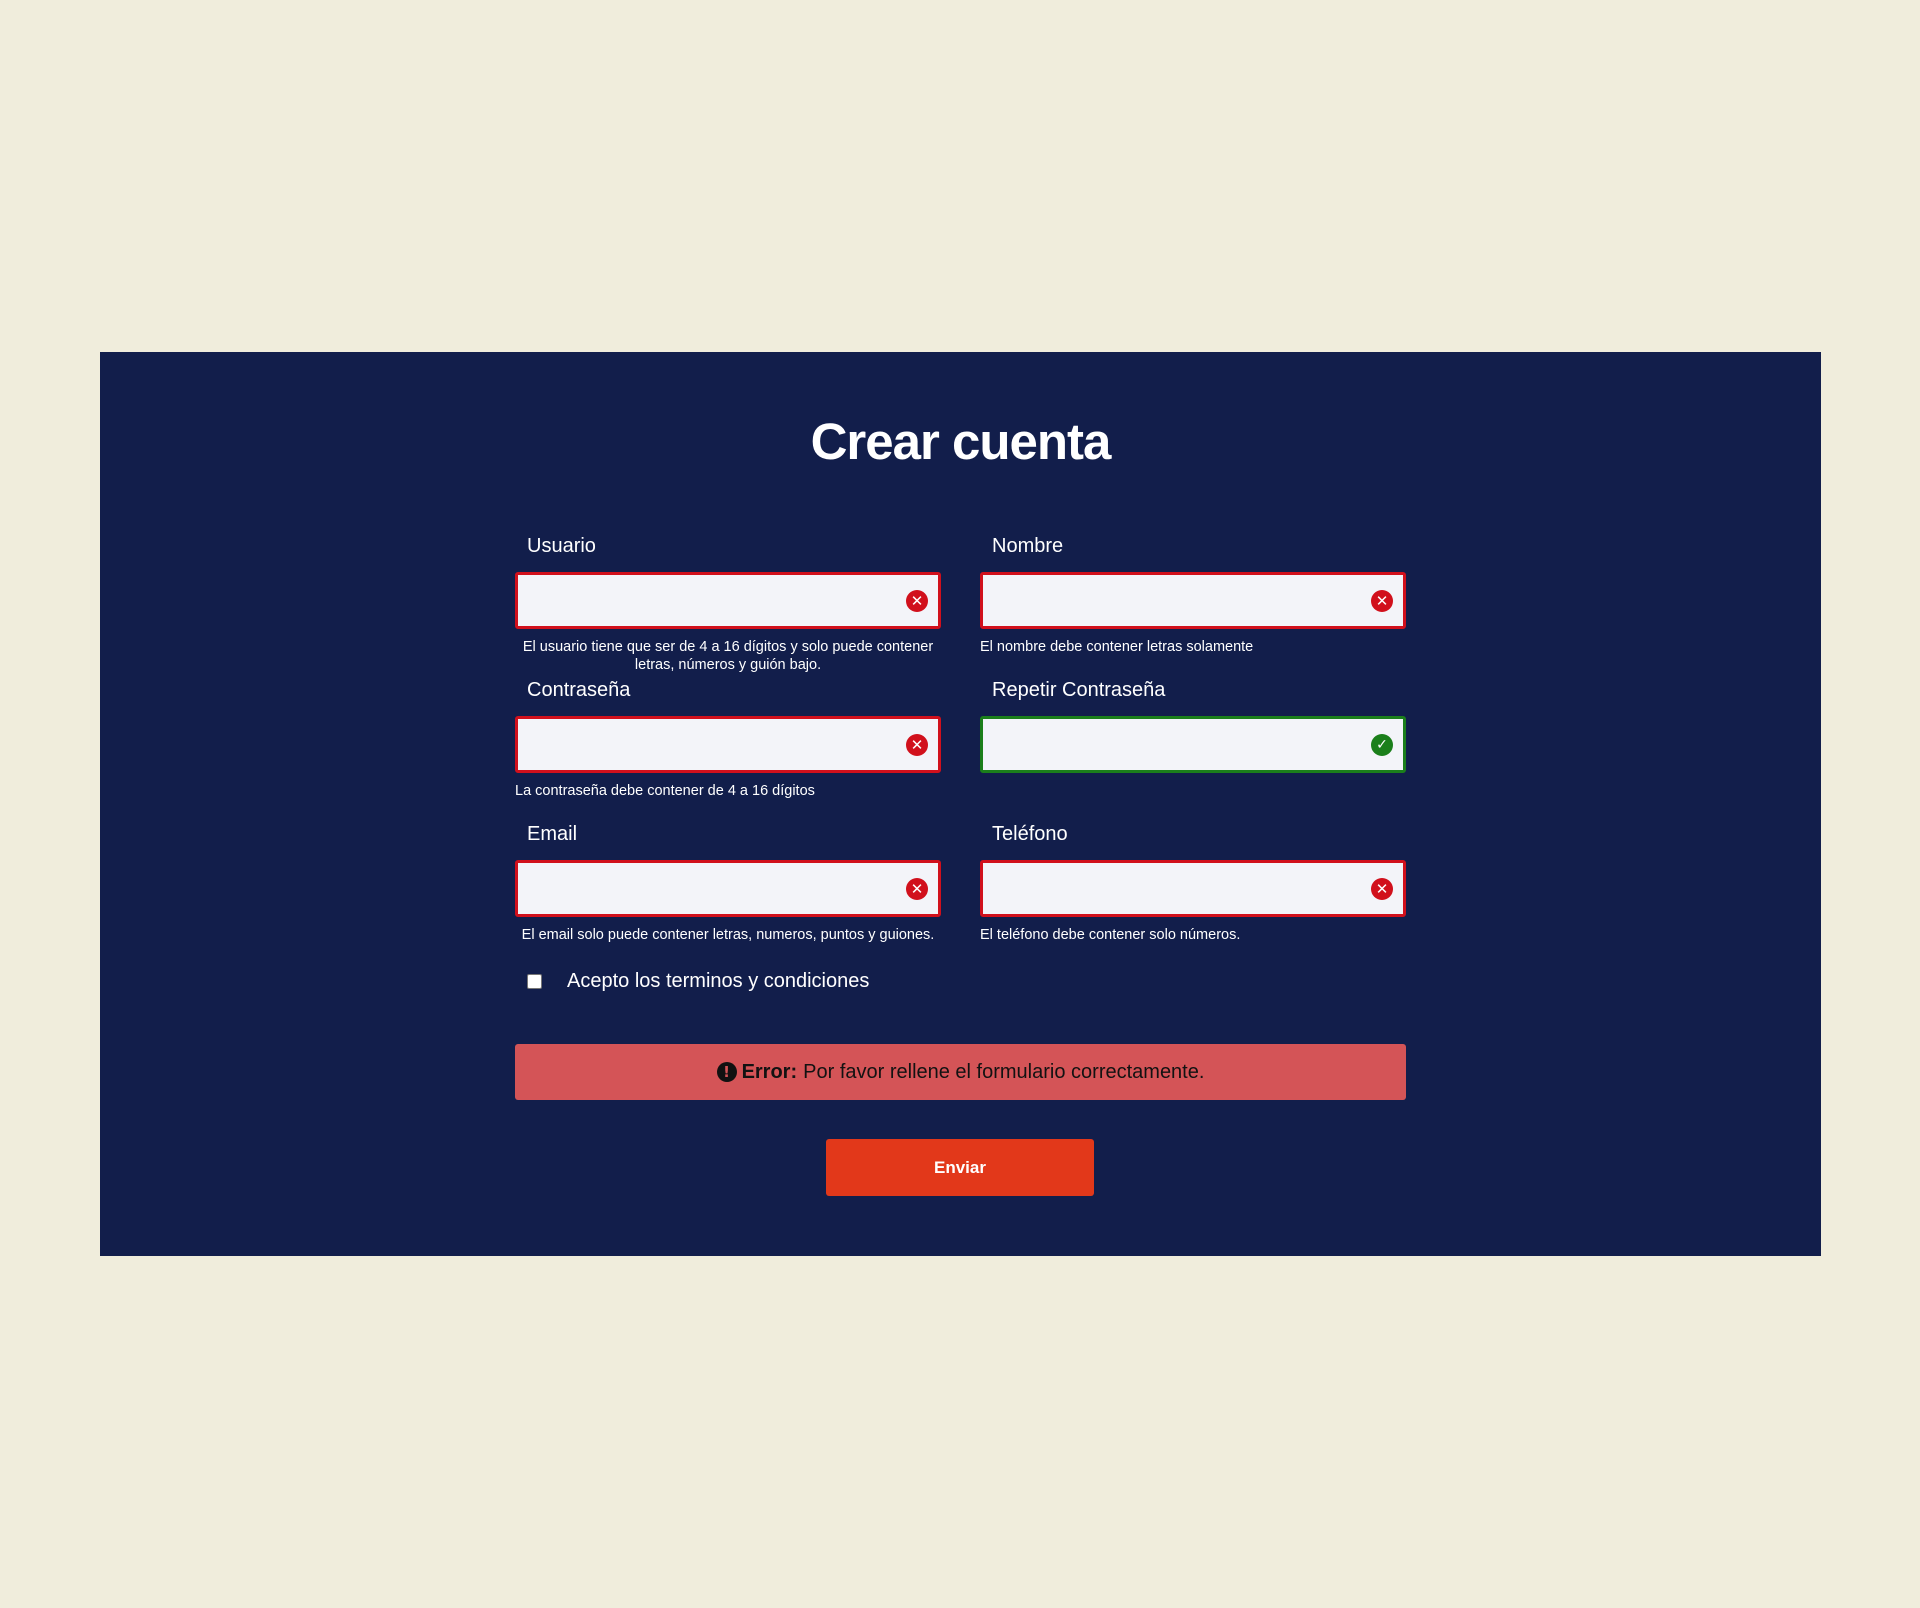  I want to click on nombre-input, so click(1193, 600).